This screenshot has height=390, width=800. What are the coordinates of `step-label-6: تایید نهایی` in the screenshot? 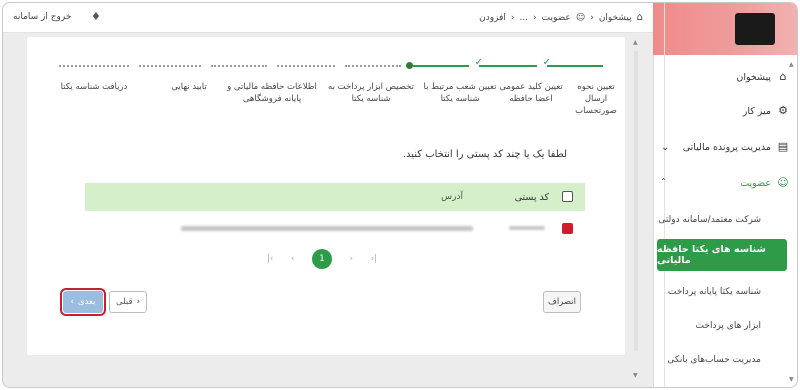 It's located at (189, 87).